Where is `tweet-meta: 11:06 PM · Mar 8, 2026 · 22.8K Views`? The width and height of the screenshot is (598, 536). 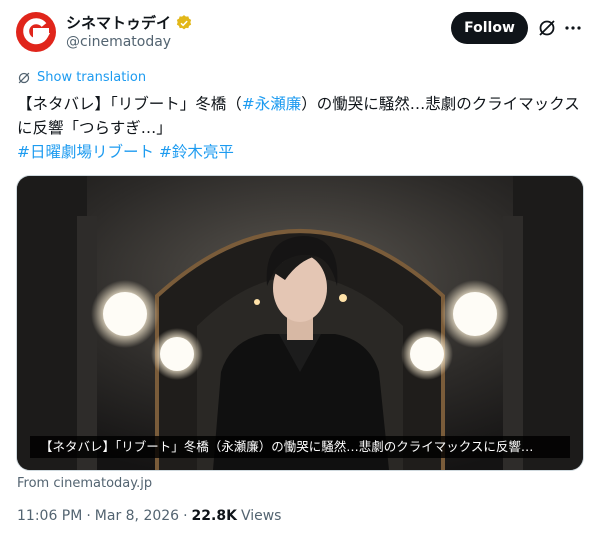 tweet-meta: 11:06 PM · Mar 8, 2026 · 22.8K Views is located at coordinates (149, 516).